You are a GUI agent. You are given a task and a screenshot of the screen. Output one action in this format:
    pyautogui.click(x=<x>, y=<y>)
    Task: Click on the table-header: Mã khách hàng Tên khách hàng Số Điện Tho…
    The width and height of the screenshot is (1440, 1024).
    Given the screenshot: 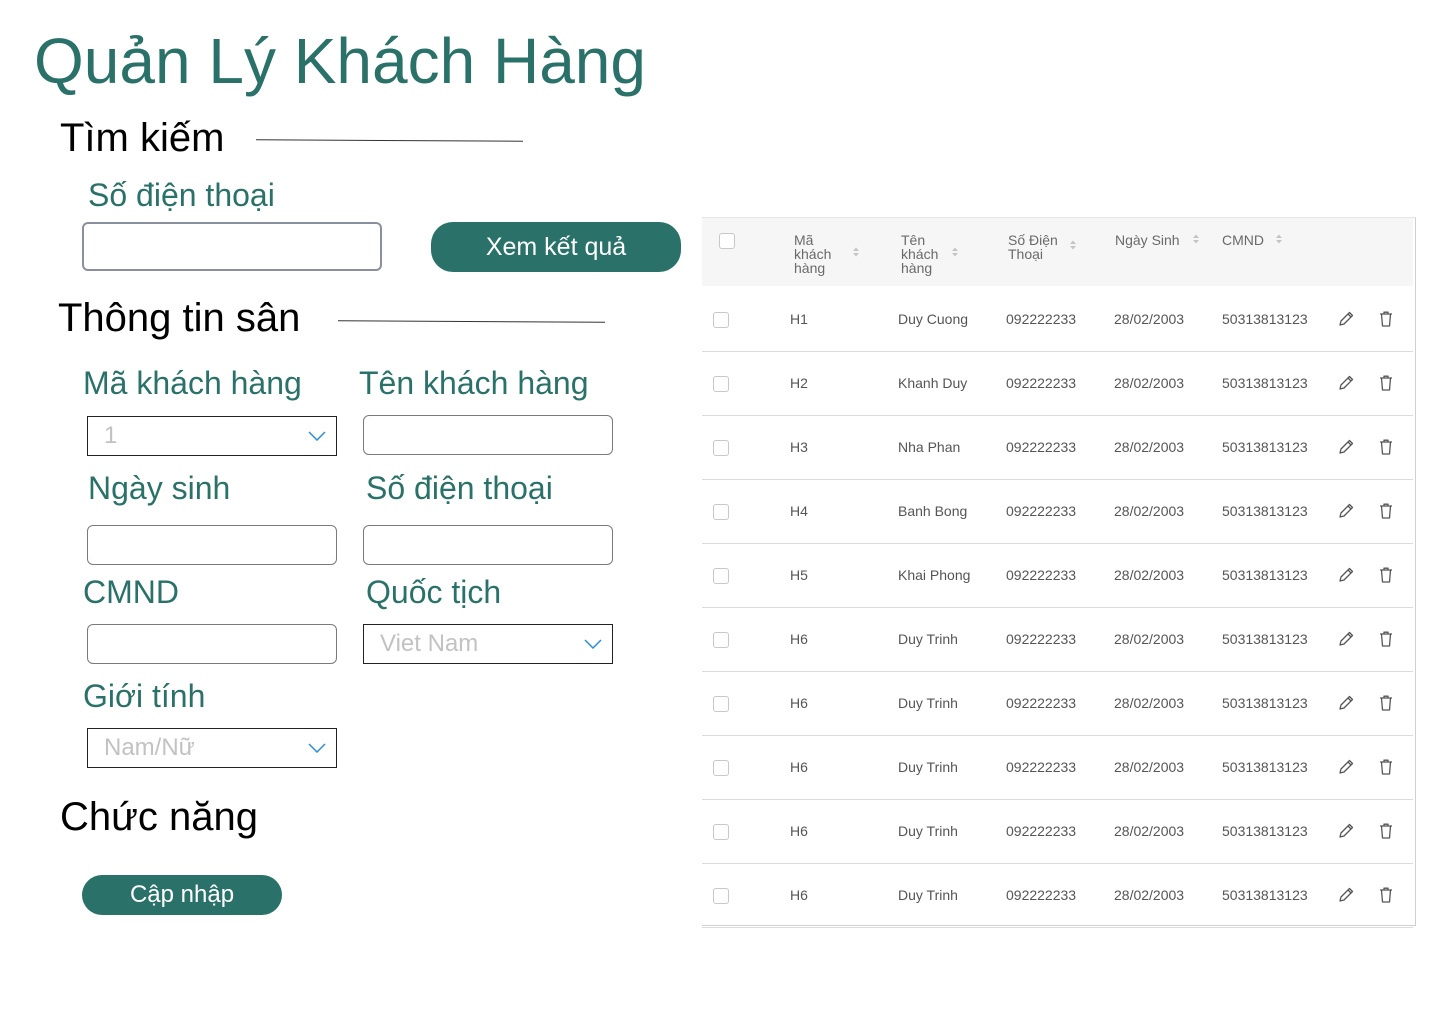 What is the action you would take?
    pyautogui.click(x=1057, y=252)
    